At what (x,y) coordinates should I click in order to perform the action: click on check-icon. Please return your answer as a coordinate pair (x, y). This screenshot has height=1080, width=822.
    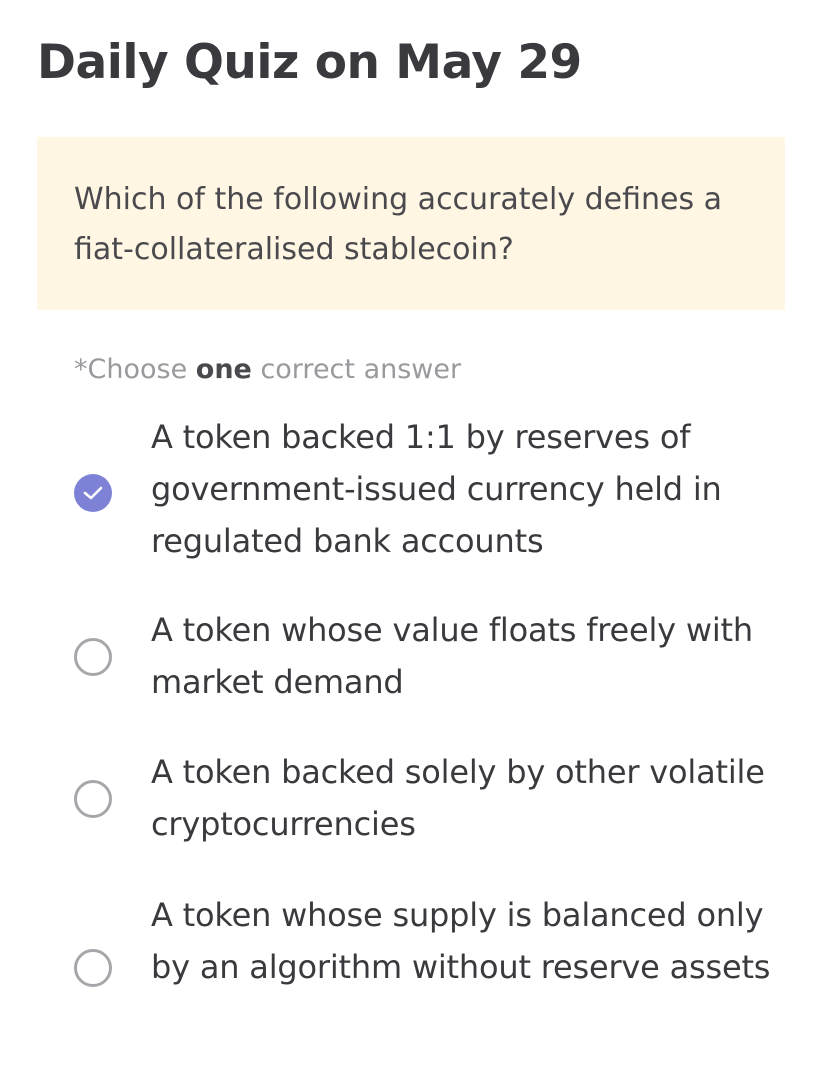
    Looking at the image, I should click on (93, 493).